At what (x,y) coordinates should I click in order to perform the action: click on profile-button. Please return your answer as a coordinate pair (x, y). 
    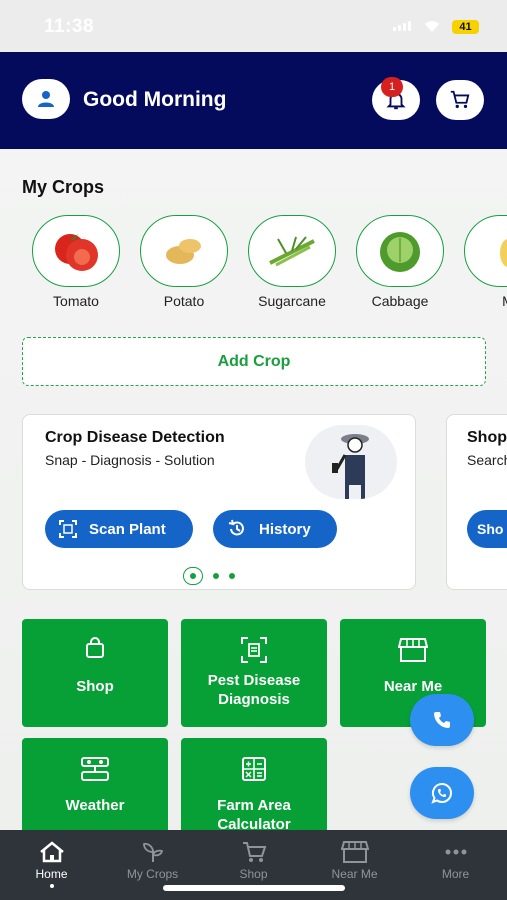
    Looking at the image, I should click on (46, 99).